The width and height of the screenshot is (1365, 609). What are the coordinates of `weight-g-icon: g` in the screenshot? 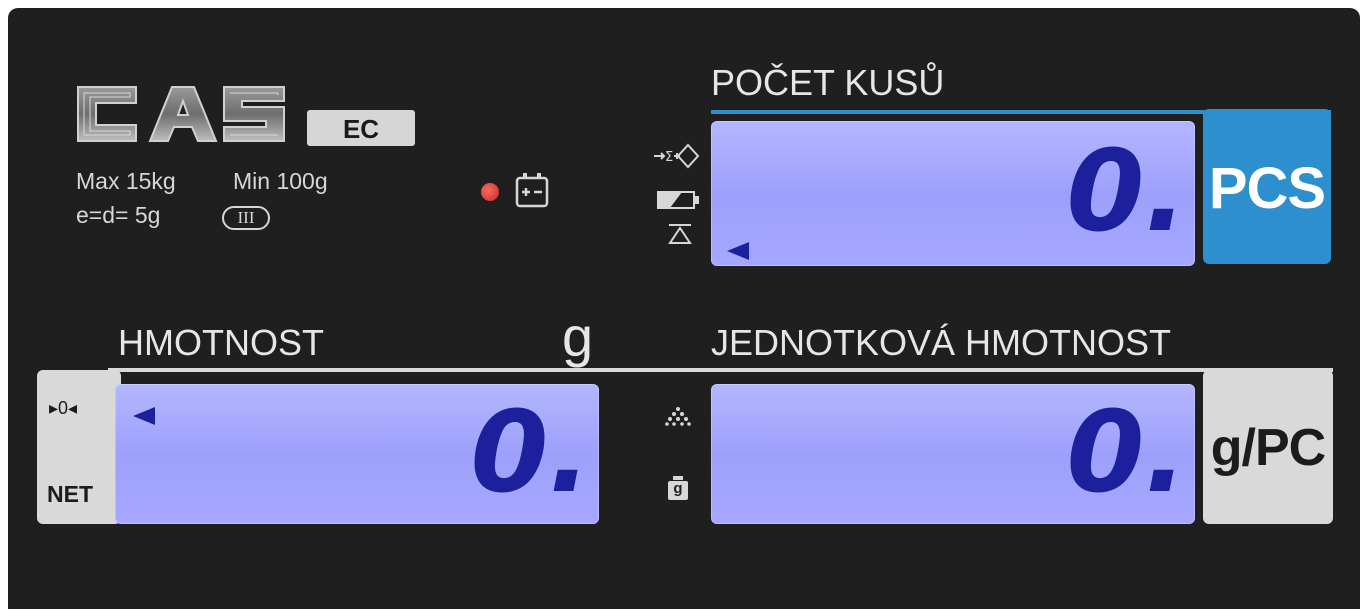 It's located at (678, 488).